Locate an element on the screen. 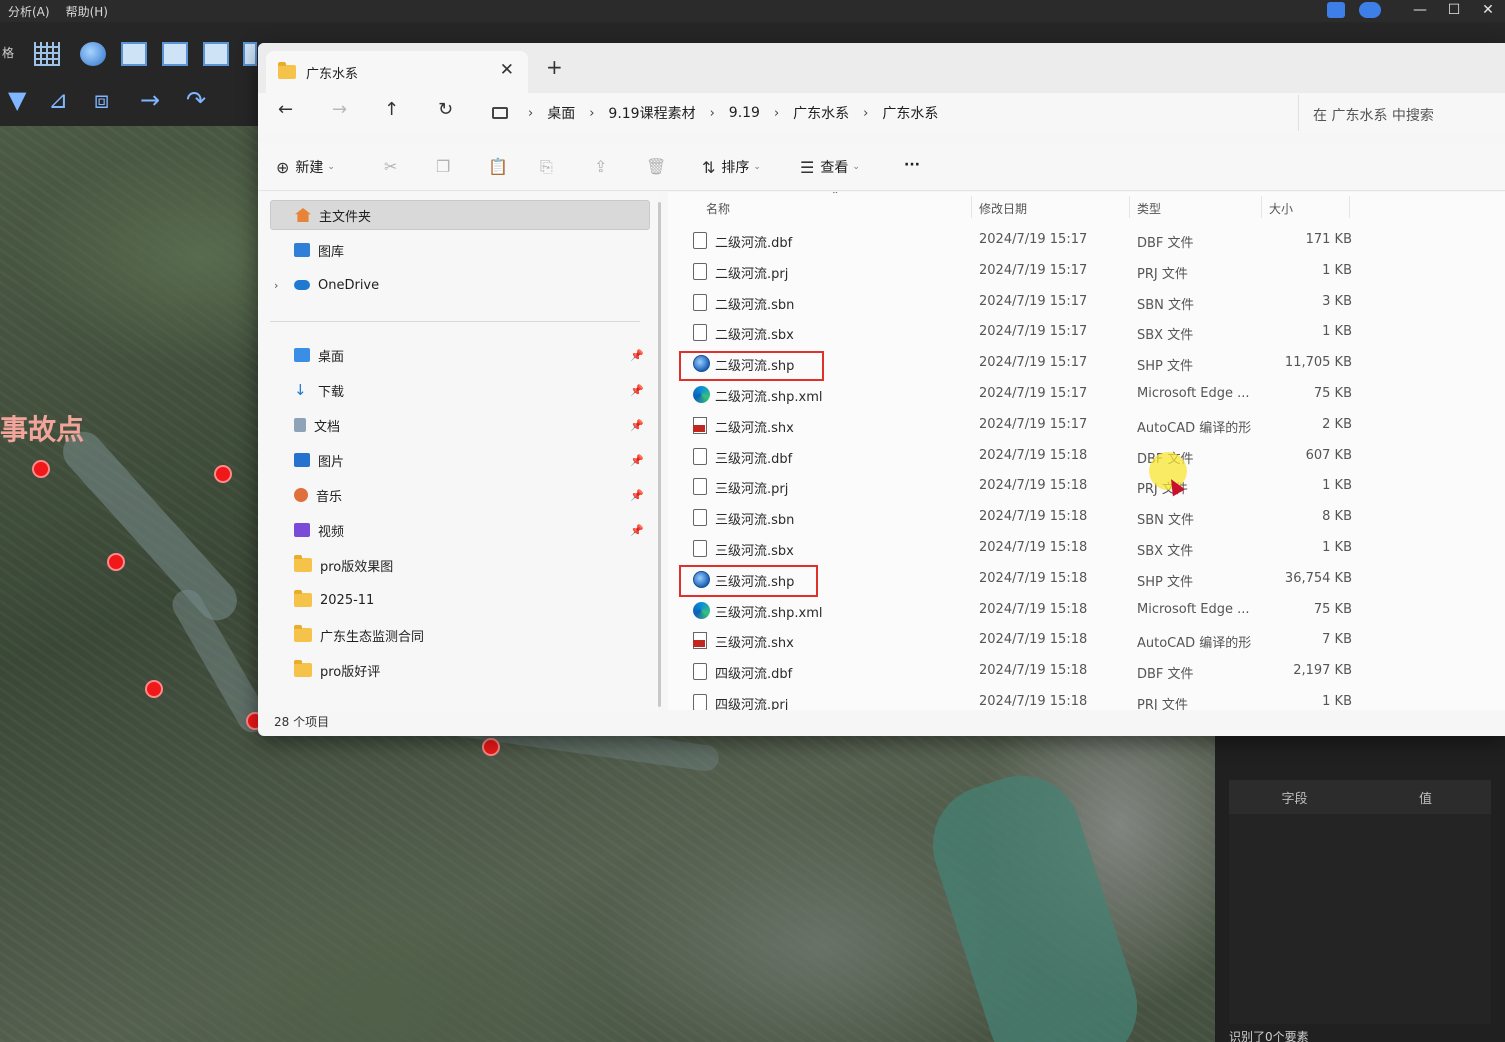 Image resolution: width=1505 pixels, height=1042 pixels. new-tab-button: + is located at coordinates (554, 67).